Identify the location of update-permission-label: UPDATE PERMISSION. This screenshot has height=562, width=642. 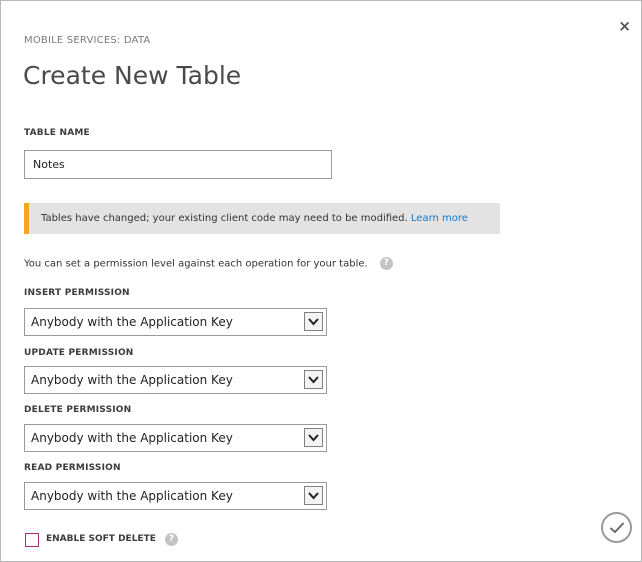
(79, 353).